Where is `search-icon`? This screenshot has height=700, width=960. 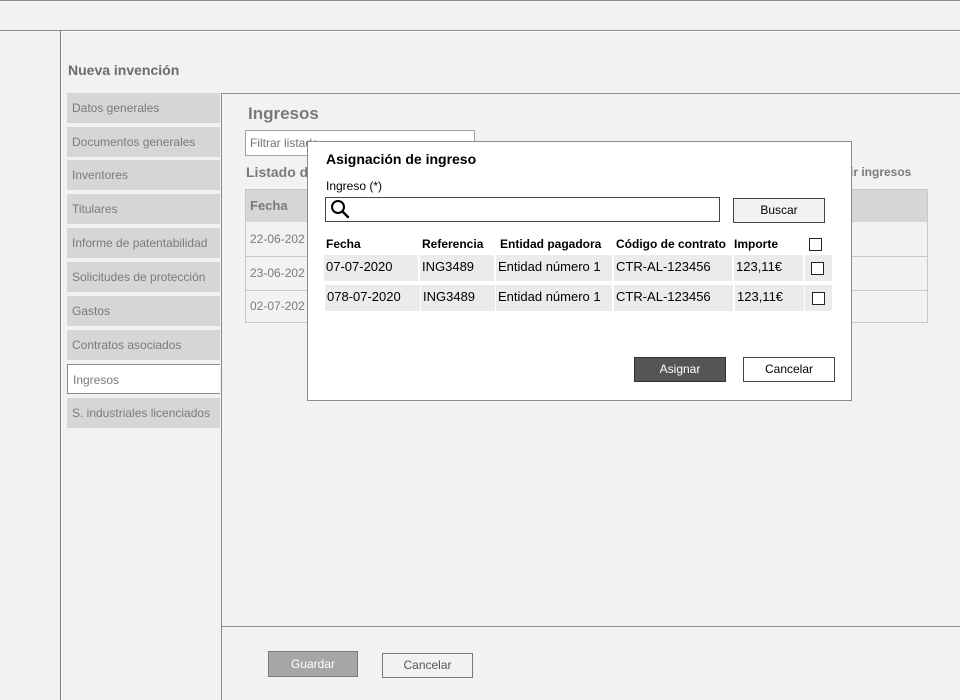 search-icon is located at coordinates (340, 209).